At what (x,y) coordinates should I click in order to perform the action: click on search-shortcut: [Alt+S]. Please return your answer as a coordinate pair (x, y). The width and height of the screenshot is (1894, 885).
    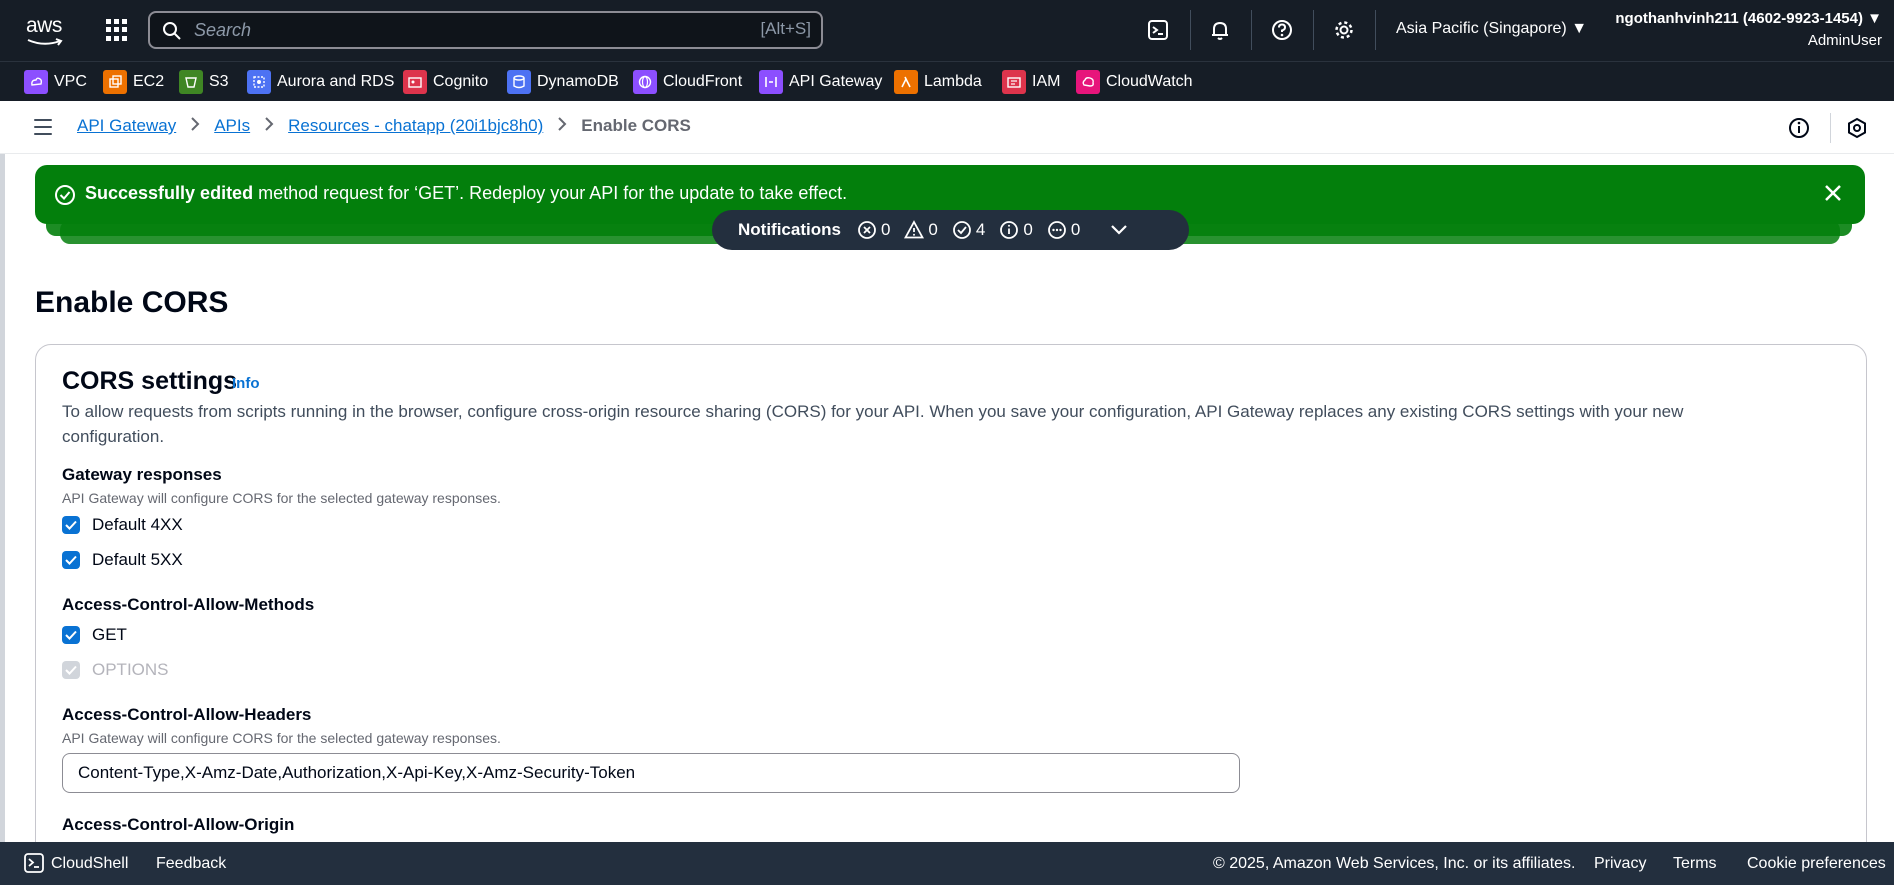
    Looking at the image, I should click on (785, 28).